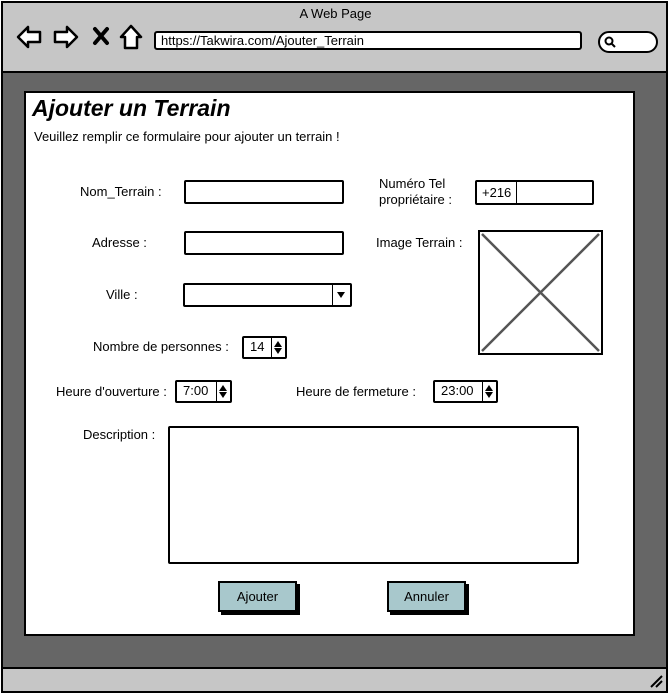  Describe the element at coordinates (161, 346) in the screenshot. I see `nombre-personnes-label: Nombre de personnes :` at that location.